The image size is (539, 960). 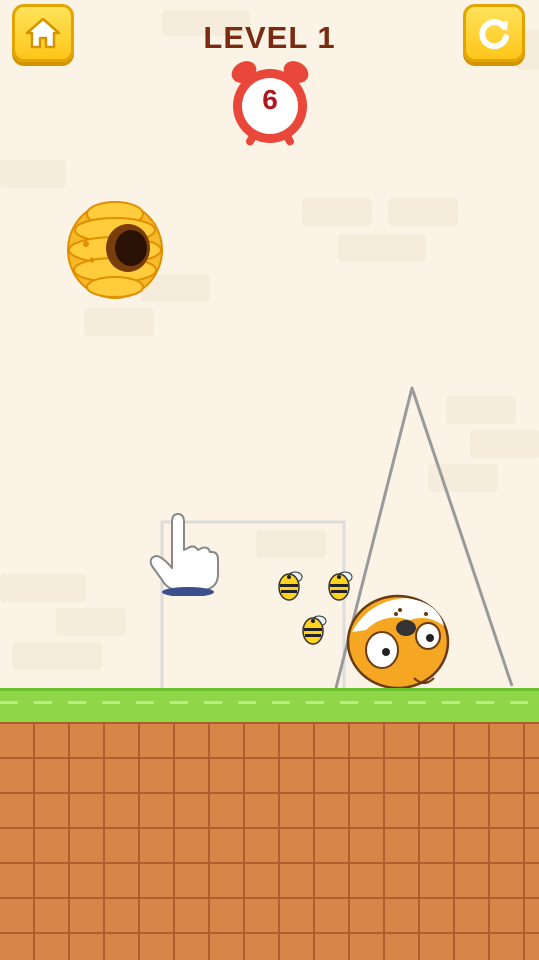 I want to click on restart-button, so click(x=494, y=33).